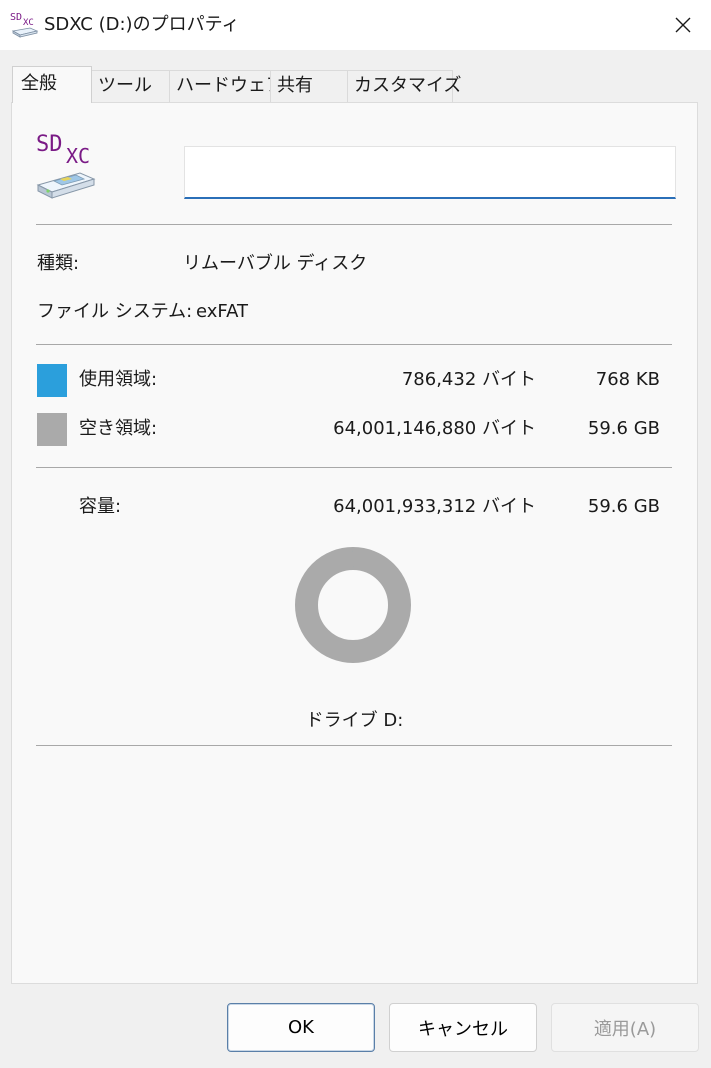 This screenshot has height=1068, width=711. Describe the element at coordinates (463, 1027) in the screenshot. I see `cancel-button: キャンセル` at that location.